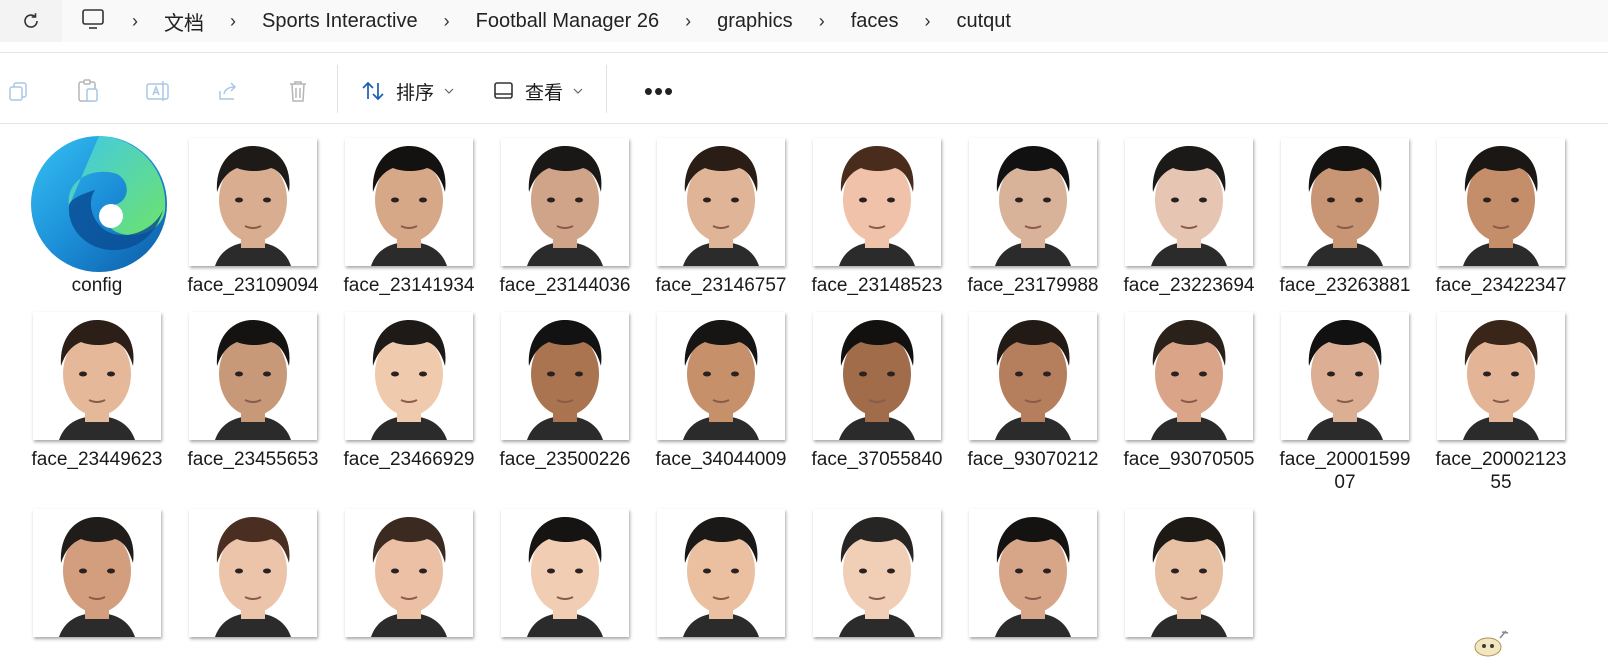  What do you see at coordinates (228, 91) in the screenshot?
I see `share-button` at bounding box center [228, 91].